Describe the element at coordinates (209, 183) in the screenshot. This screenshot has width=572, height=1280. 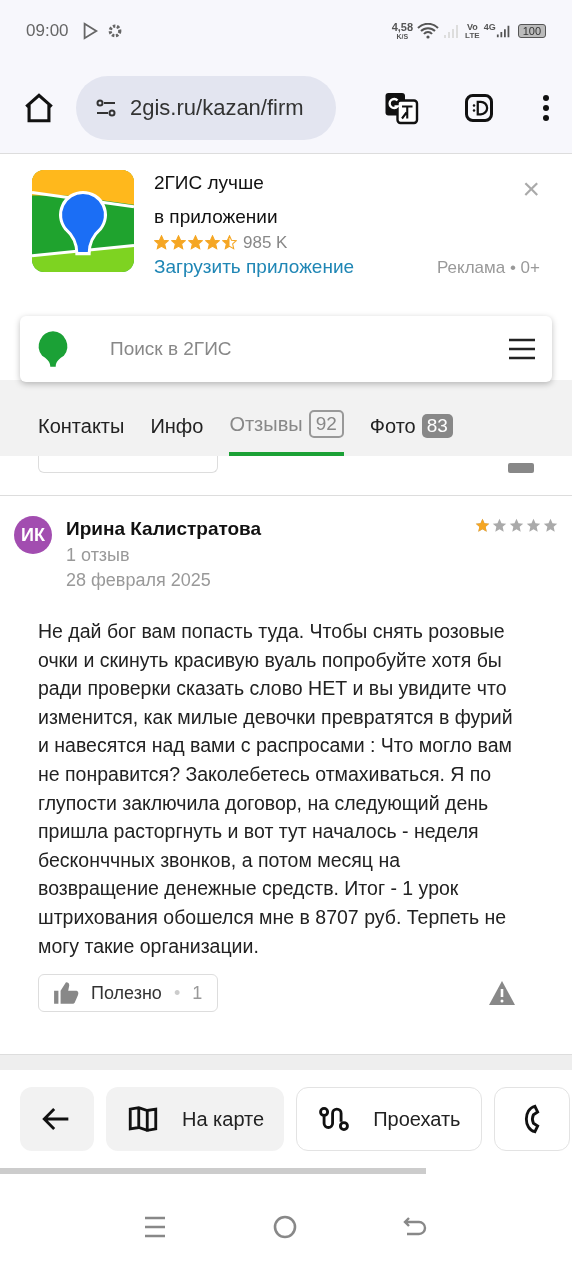
I see `ad-title: 2ГИС лучше` at that location.